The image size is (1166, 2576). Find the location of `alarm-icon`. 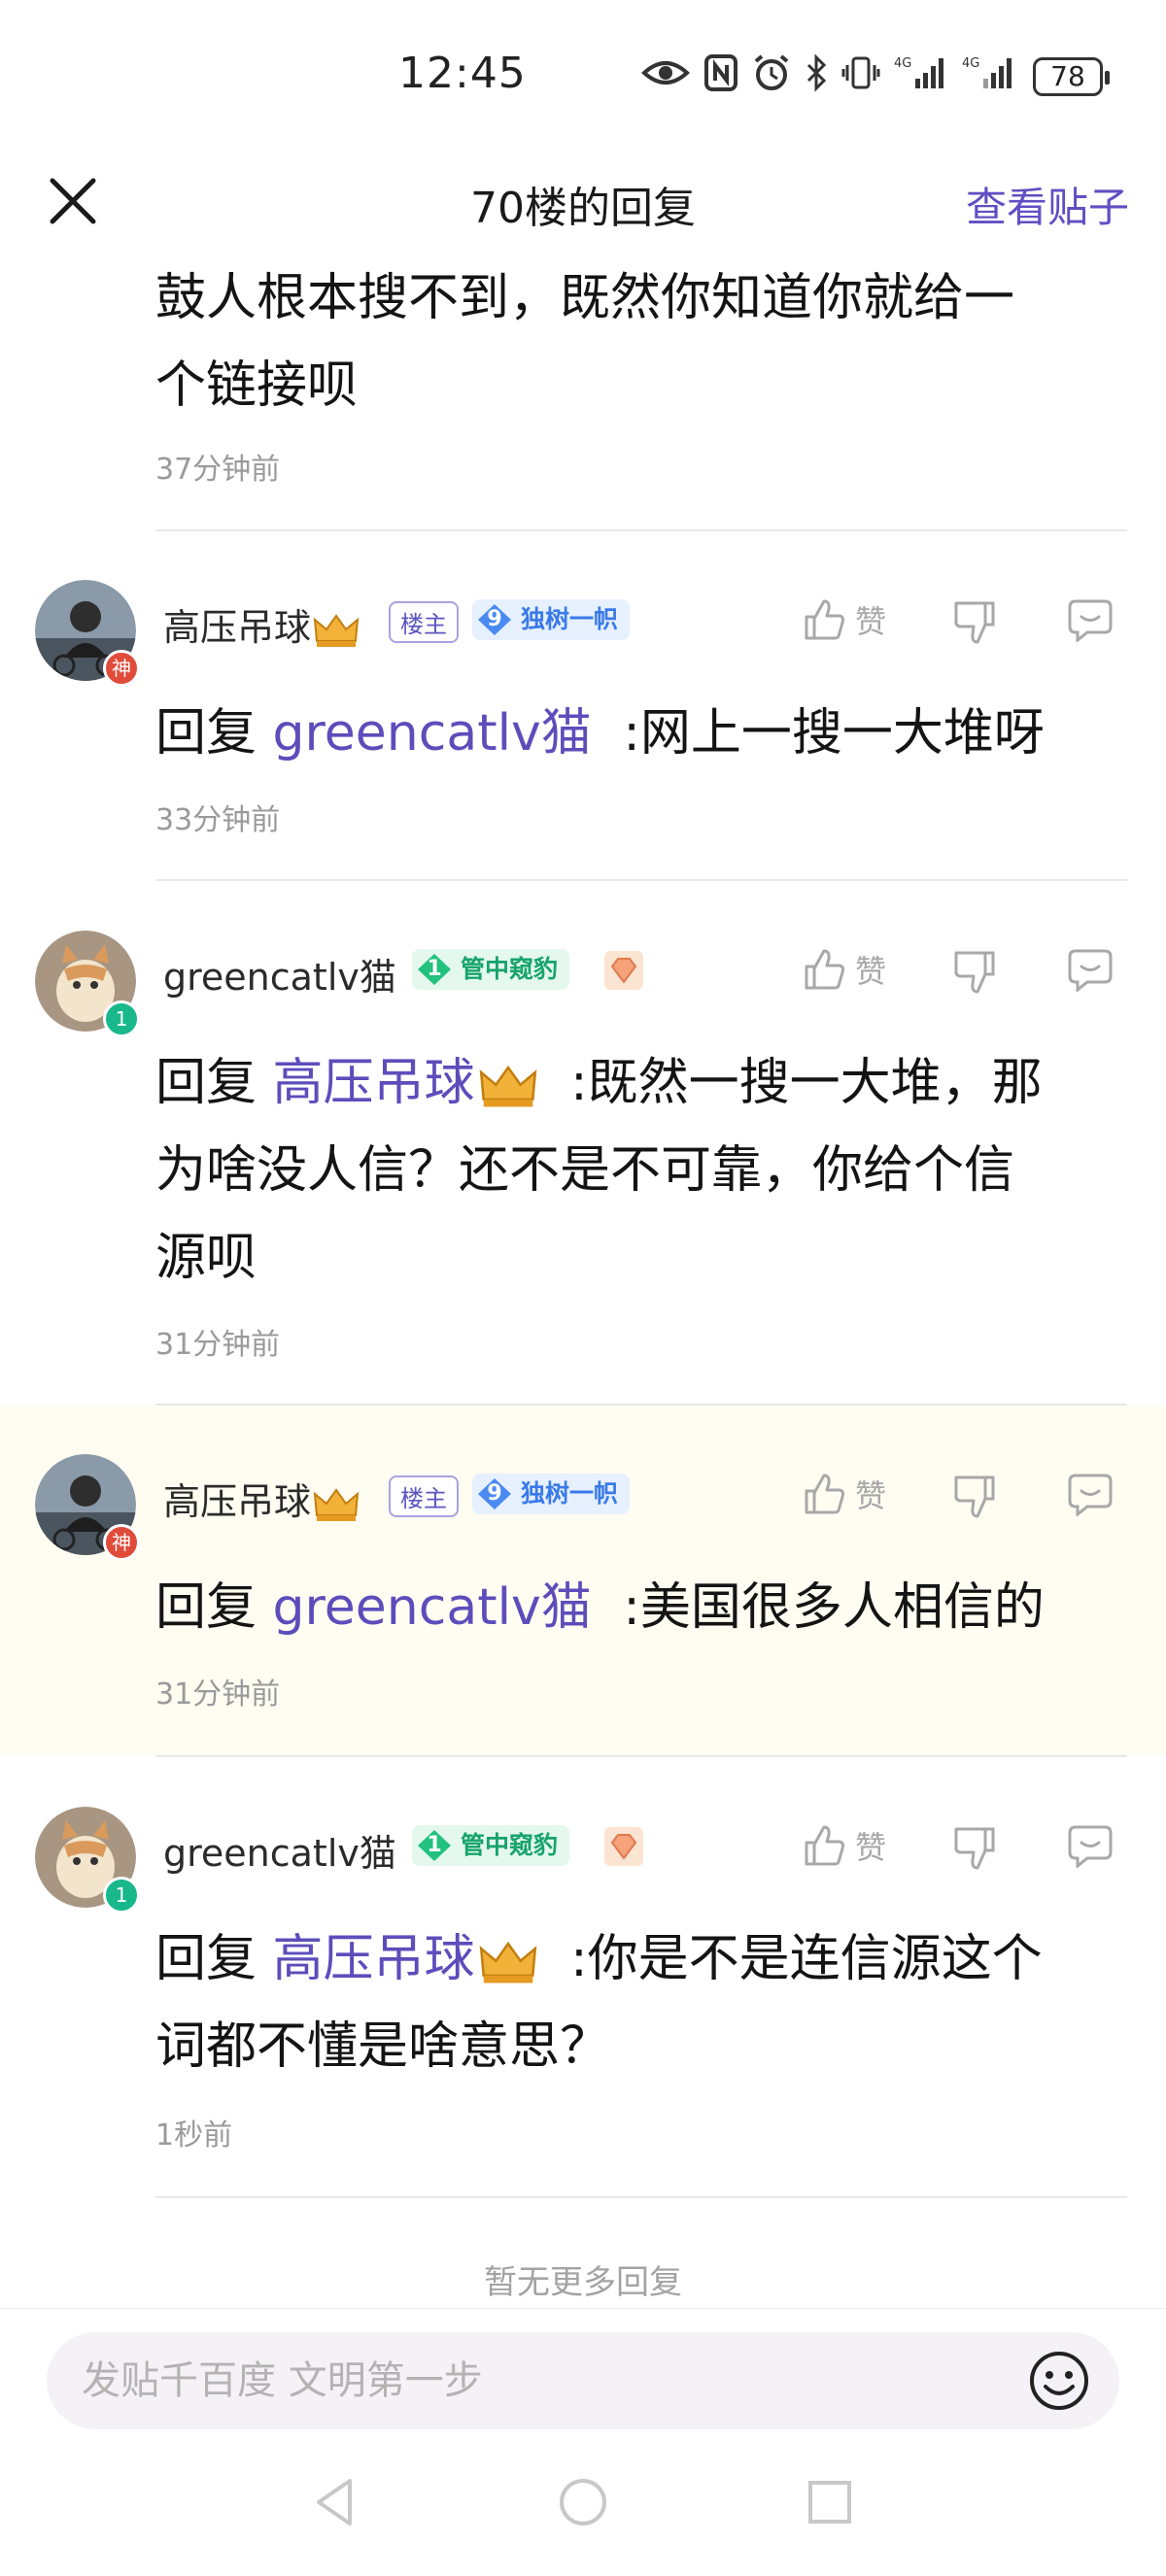

alarm-icon is located at coordinates (771, 72).